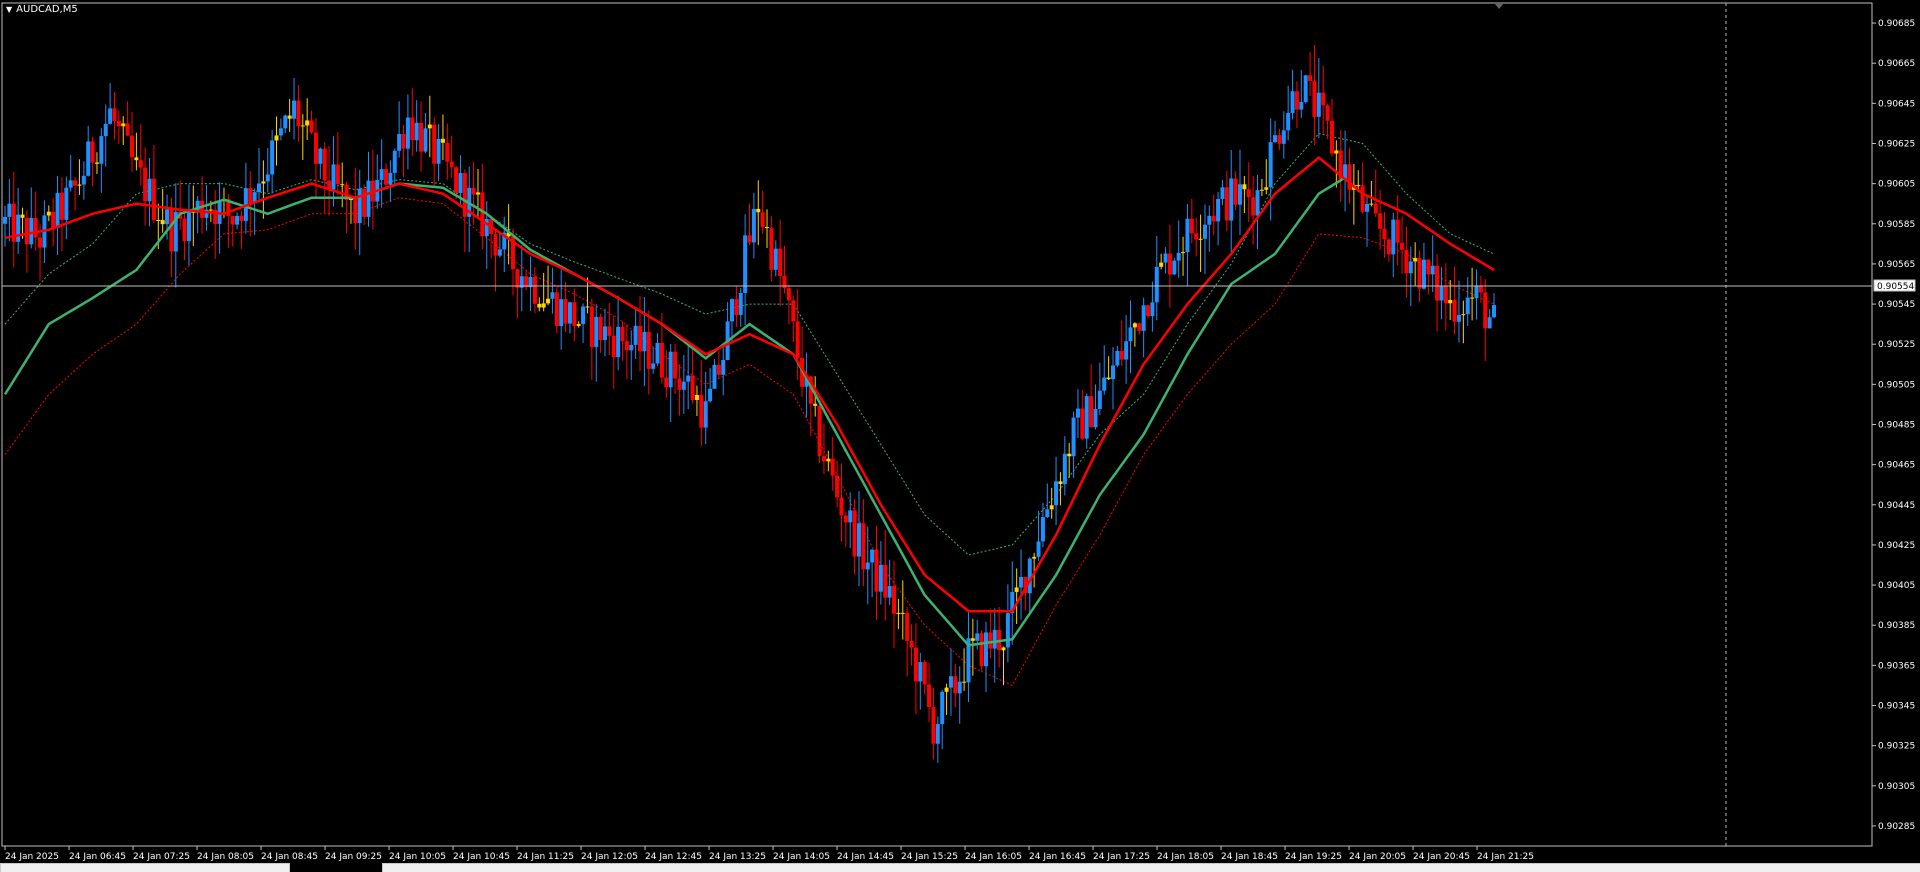 This screenshot has height=872, width=1920. Describe the element at coordinates (1896, 626) in the screenshot. I see `price-tick-label: 0.90385` at that location.